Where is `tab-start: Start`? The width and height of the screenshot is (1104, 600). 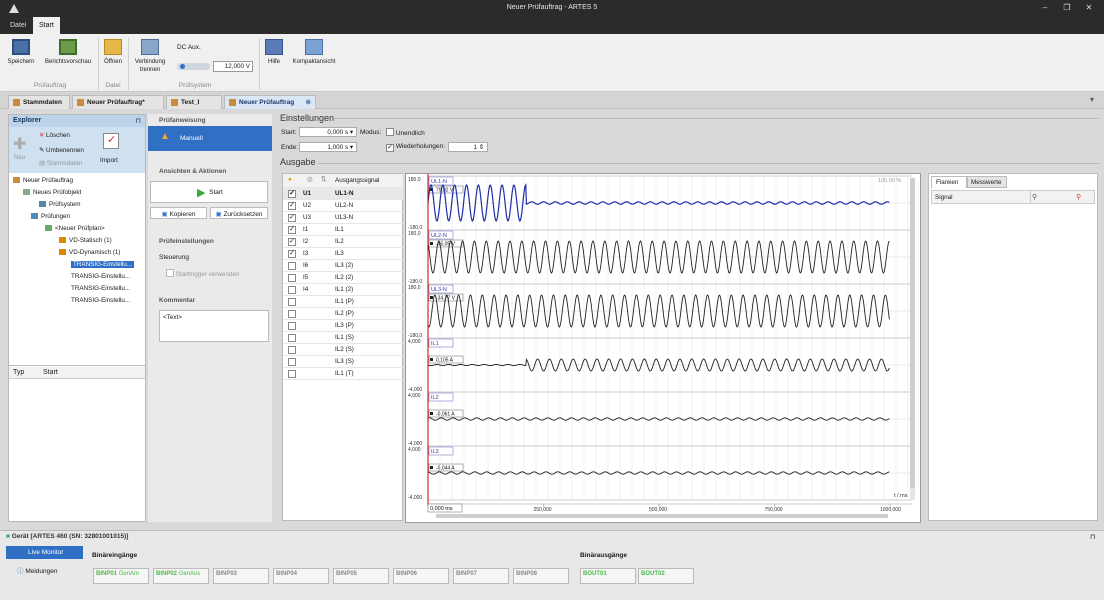
tab-start: Start is located at coordinates (46, 25).